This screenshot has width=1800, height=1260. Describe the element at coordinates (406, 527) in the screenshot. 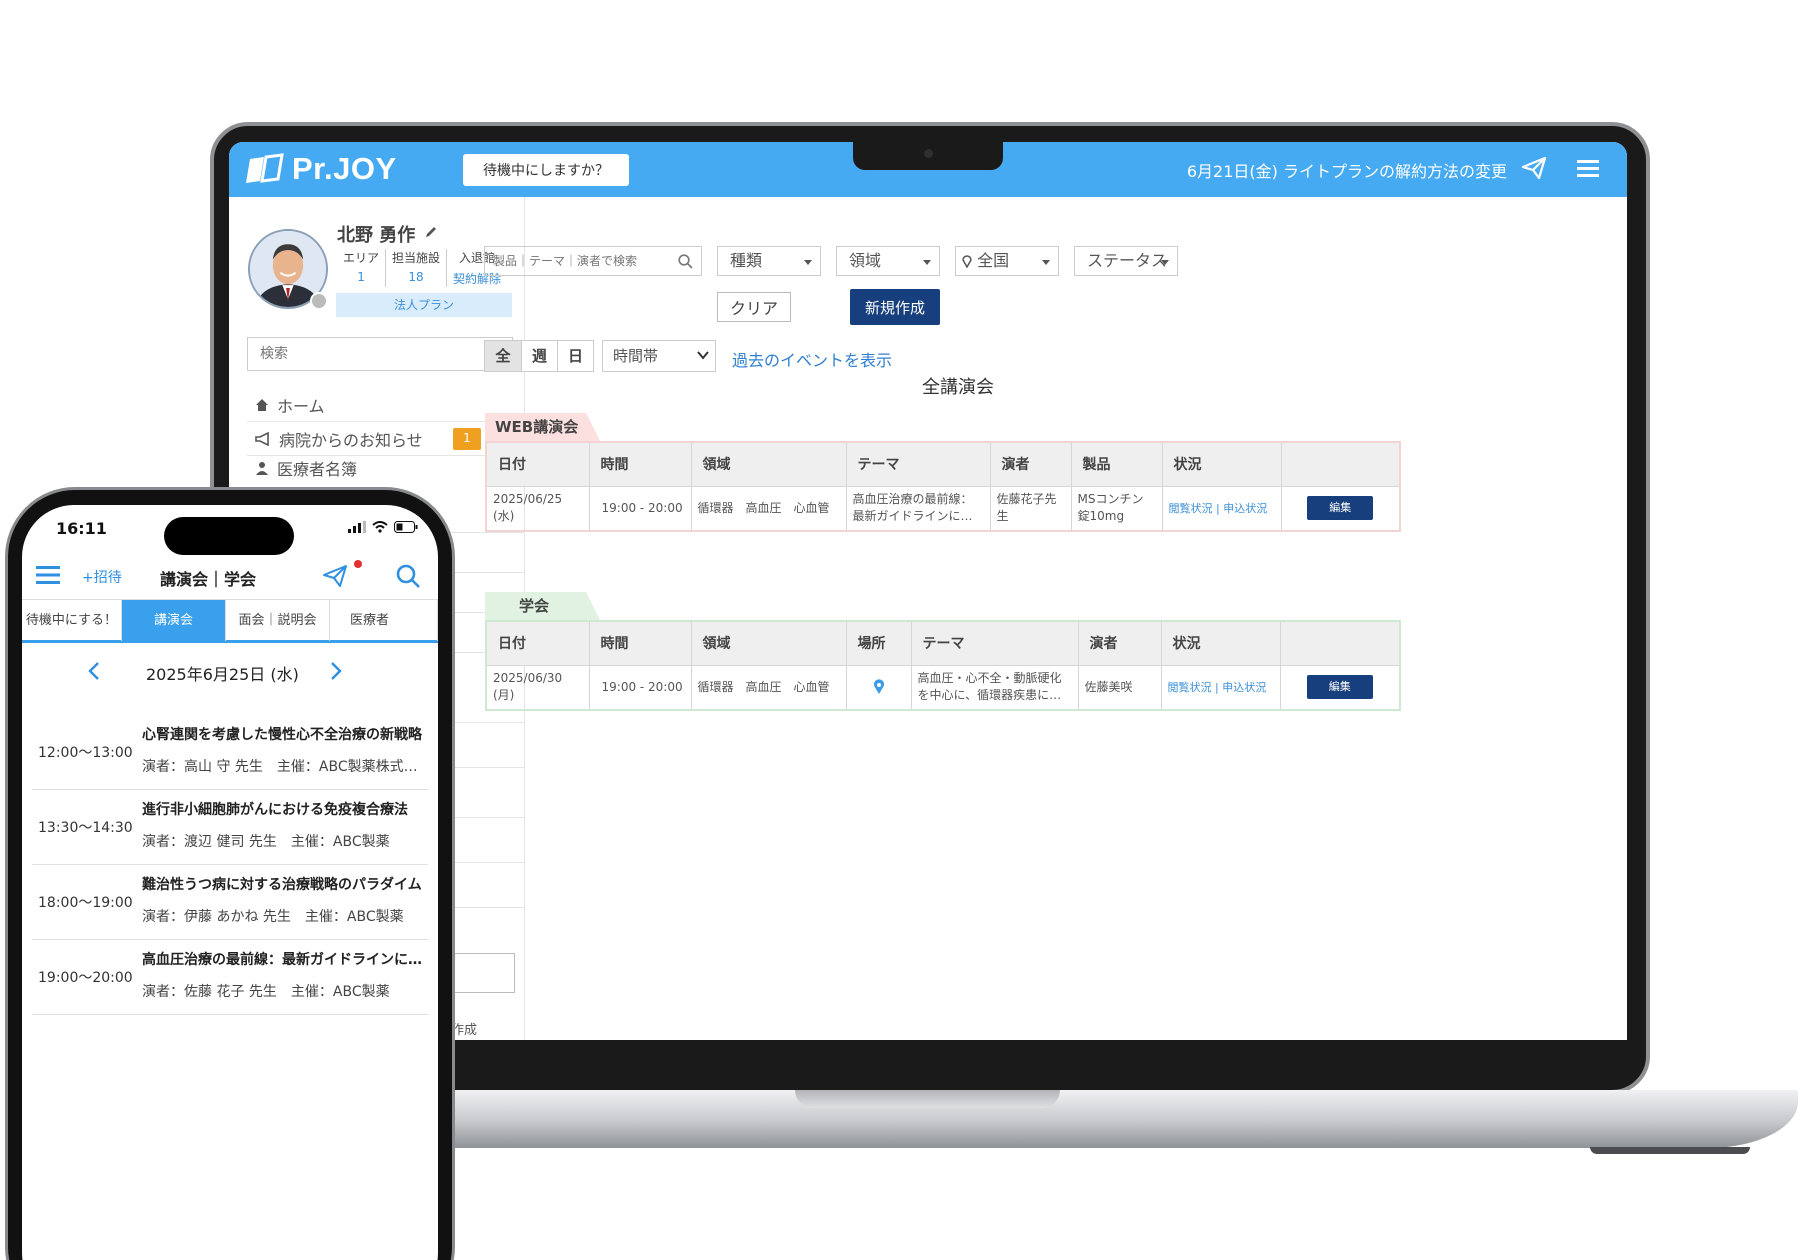

I see `battery-icon` at that location.